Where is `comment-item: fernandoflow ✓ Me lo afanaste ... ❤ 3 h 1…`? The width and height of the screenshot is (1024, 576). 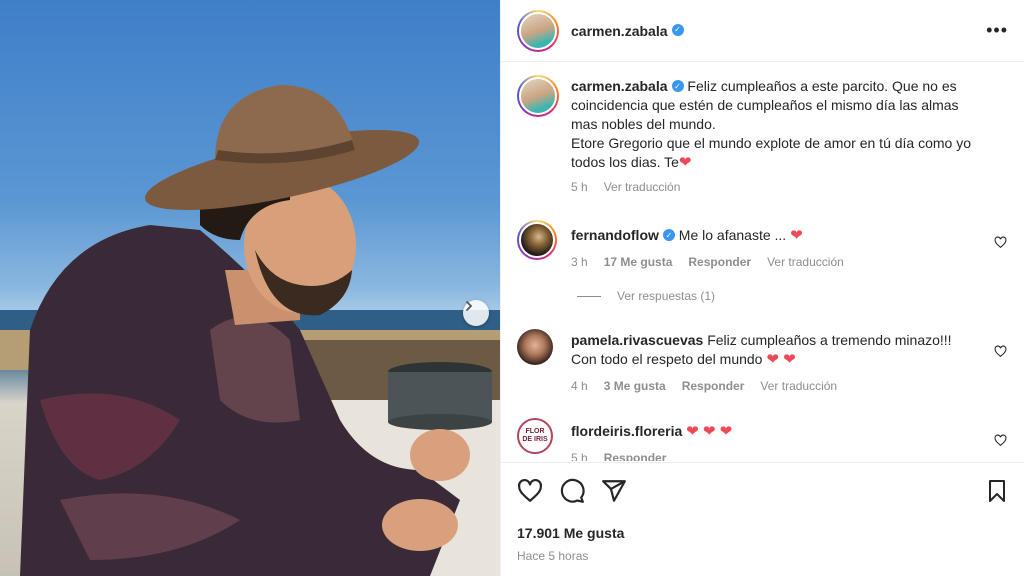
comment-item: fernandoflow ✓ Me lo afanaste ... ❤ 3 h 1… is located at coordinates (762, 248).